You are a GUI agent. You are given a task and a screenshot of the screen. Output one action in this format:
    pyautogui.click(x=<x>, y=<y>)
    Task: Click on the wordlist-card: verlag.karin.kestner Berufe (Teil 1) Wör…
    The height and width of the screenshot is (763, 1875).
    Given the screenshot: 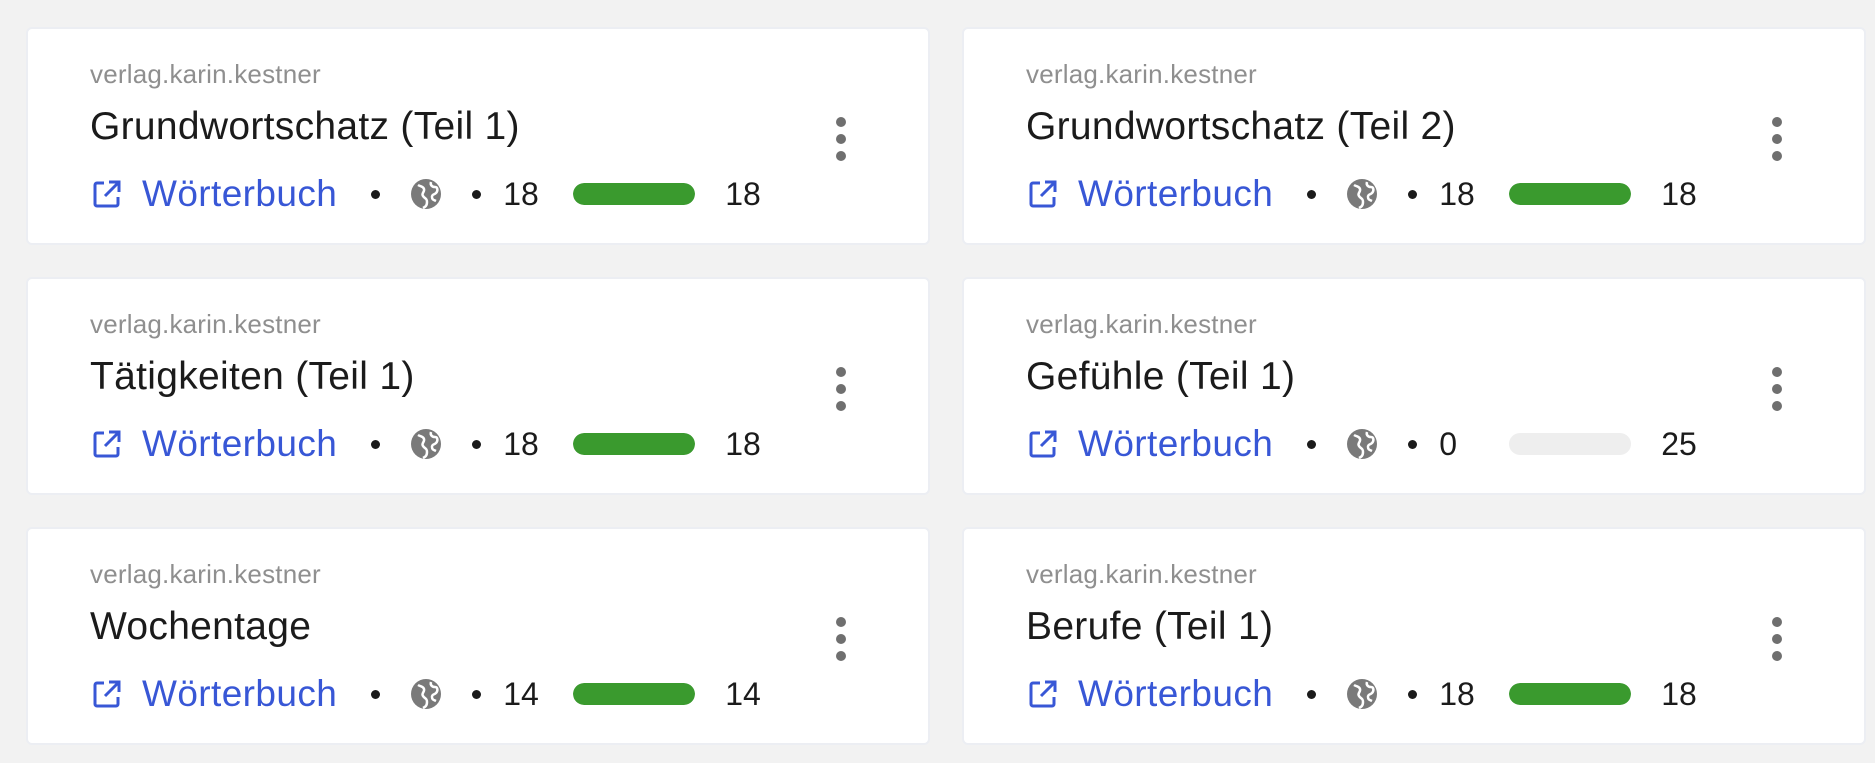 What is the action you would take?
    pyautogui.click(x=1414, y=636)
    